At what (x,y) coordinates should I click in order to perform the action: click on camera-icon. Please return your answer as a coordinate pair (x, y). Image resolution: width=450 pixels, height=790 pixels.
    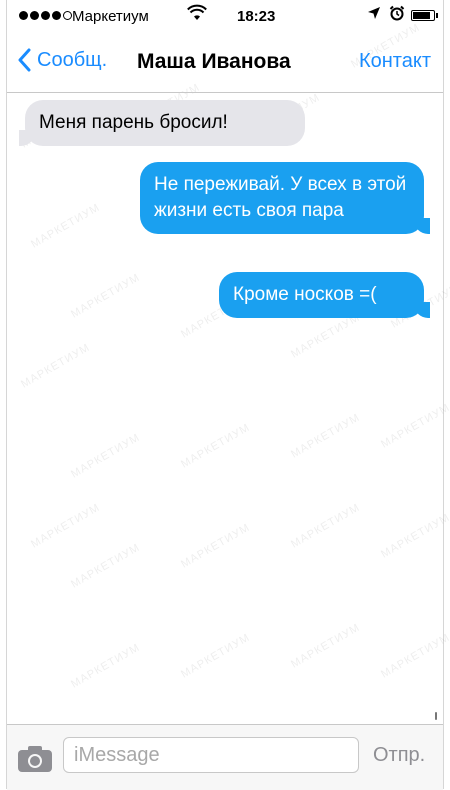
    Looking at the image, I should click on (35, 759).